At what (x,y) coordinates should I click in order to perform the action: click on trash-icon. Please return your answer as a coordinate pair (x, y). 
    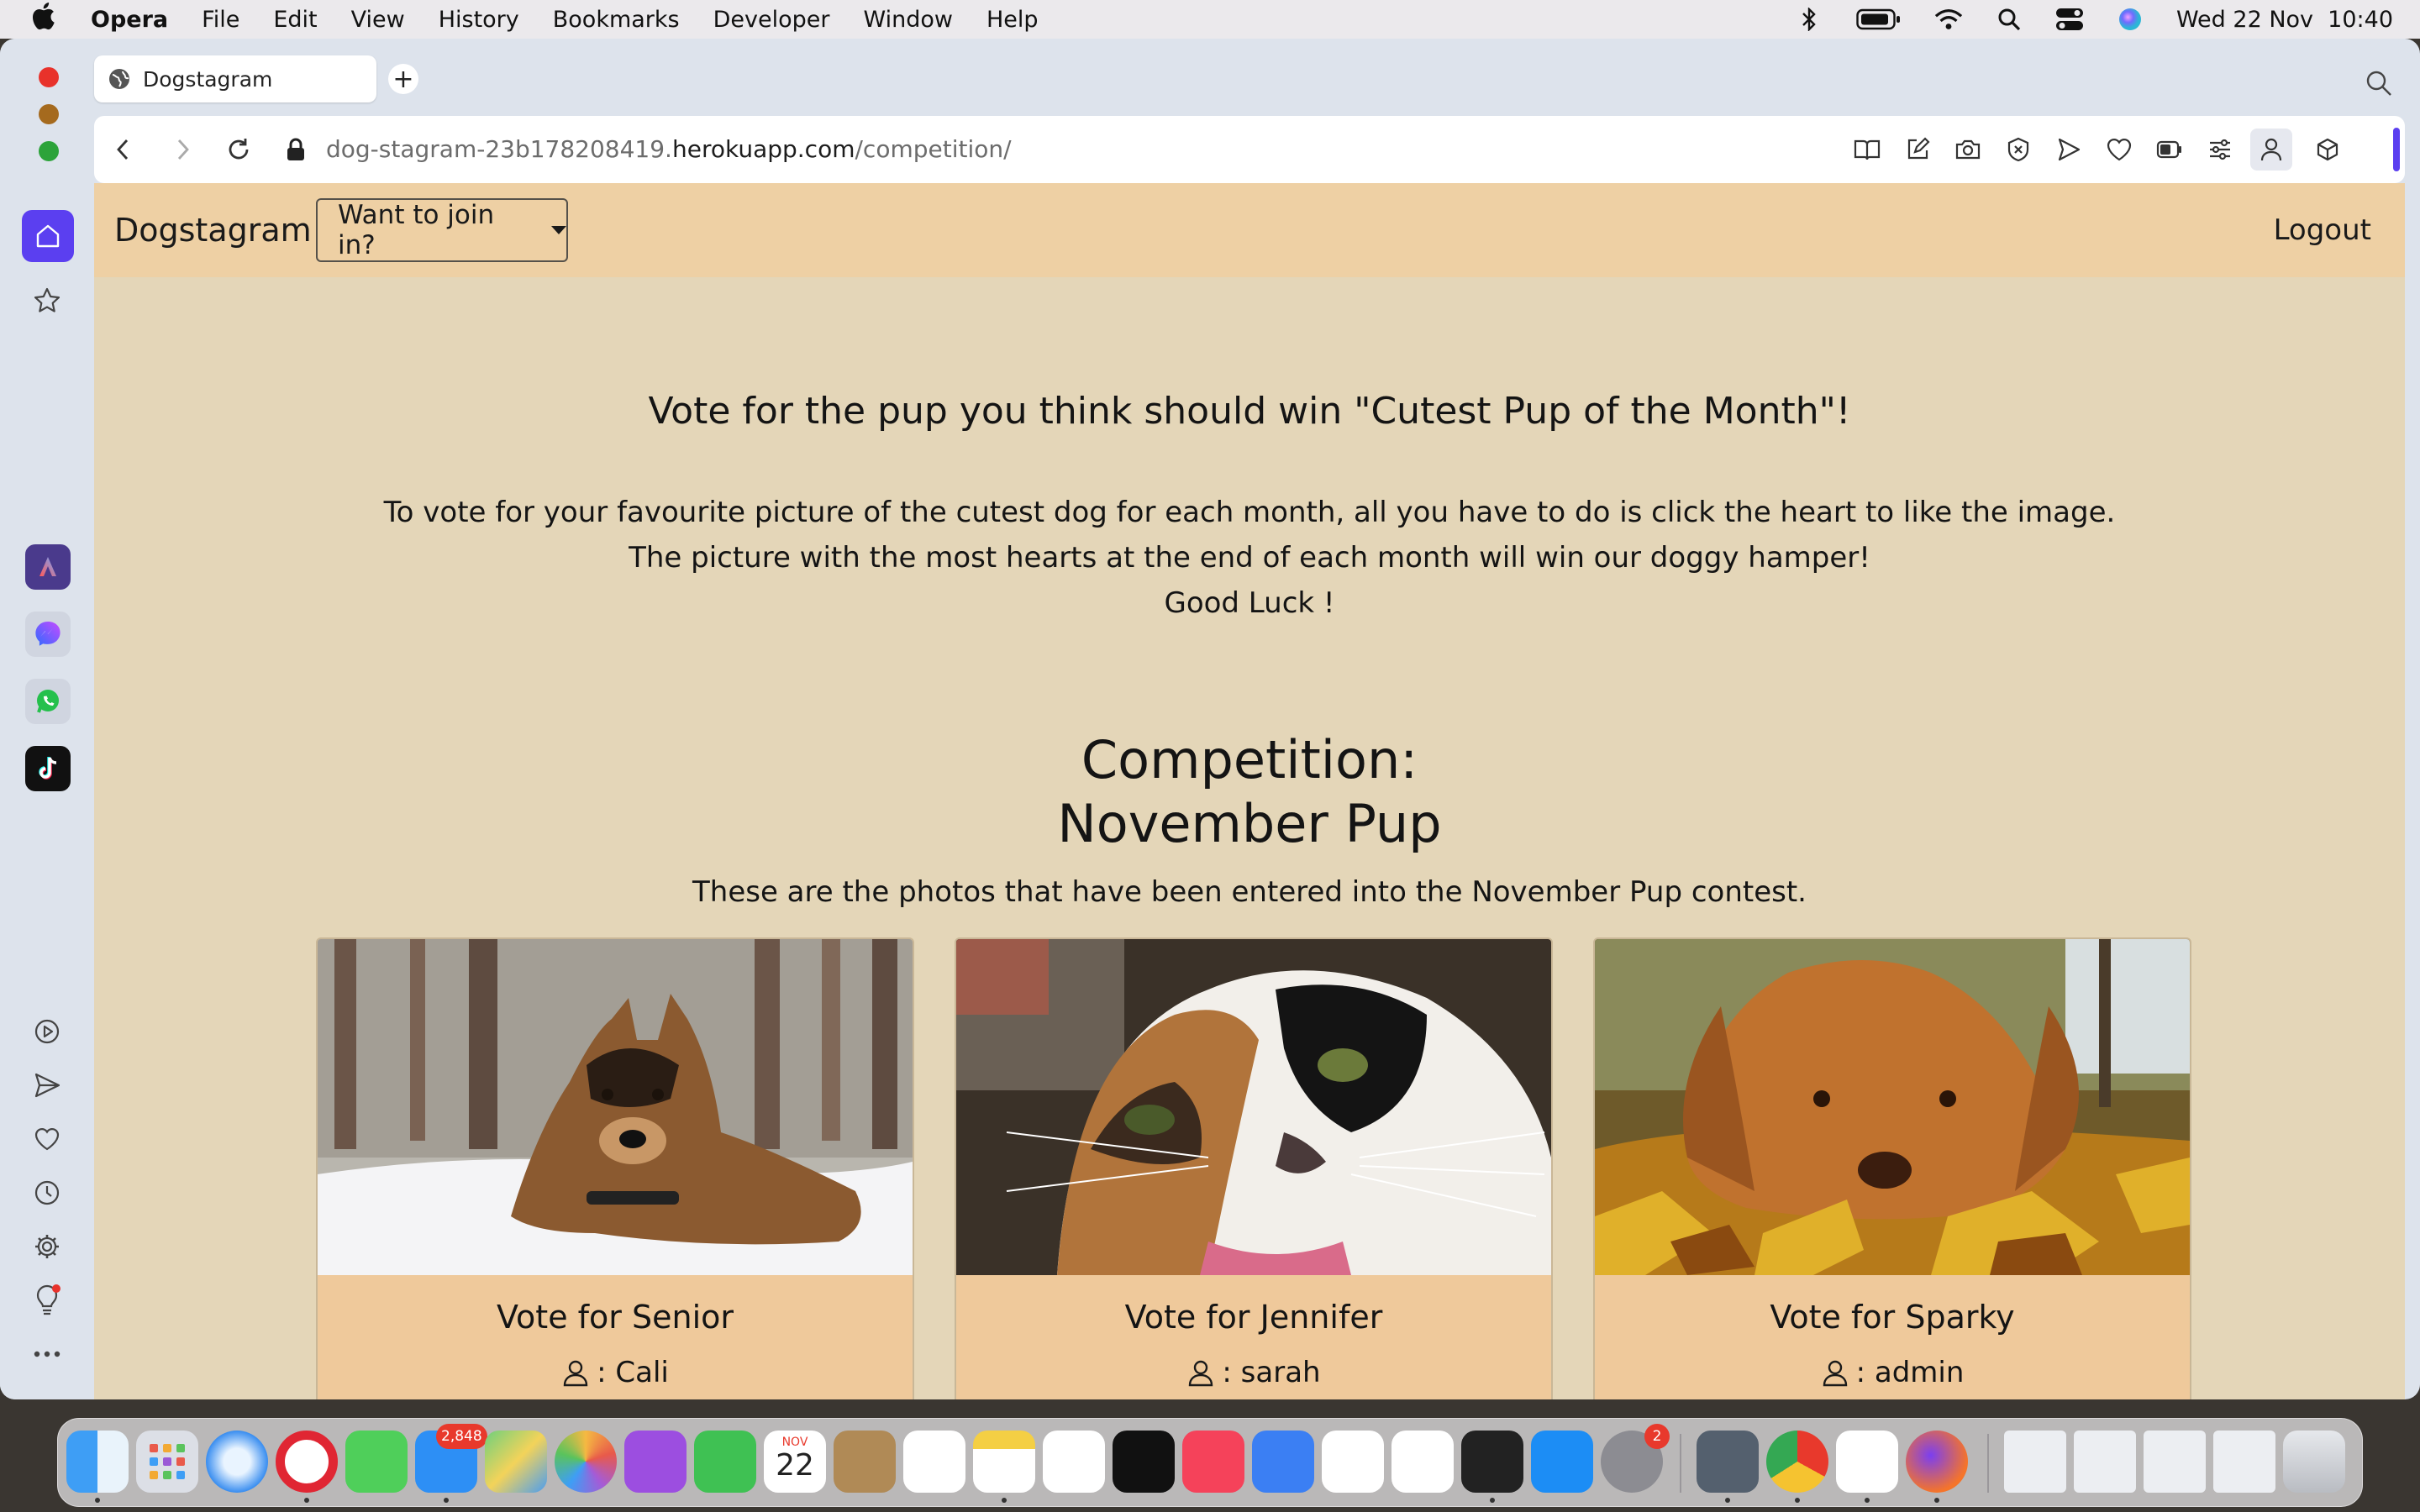
    Looking at the image, I should click on (2314, 1462).